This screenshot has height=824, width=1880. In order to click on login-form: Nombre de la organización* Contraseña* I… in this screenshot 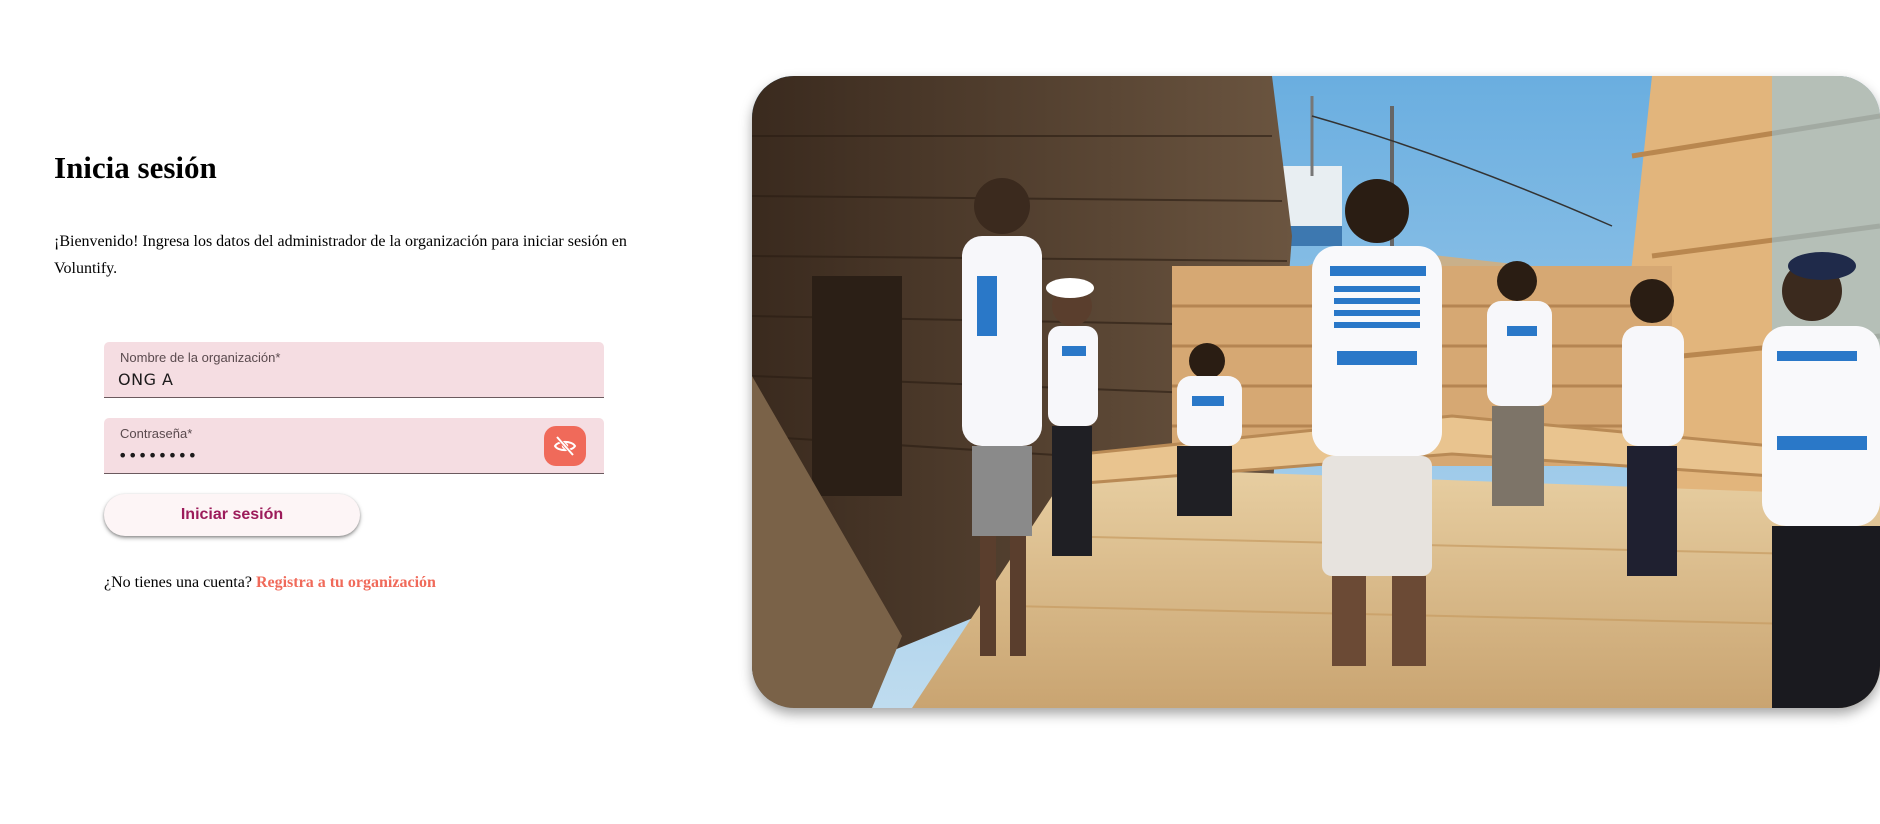, I will do `click(354, 439)`.